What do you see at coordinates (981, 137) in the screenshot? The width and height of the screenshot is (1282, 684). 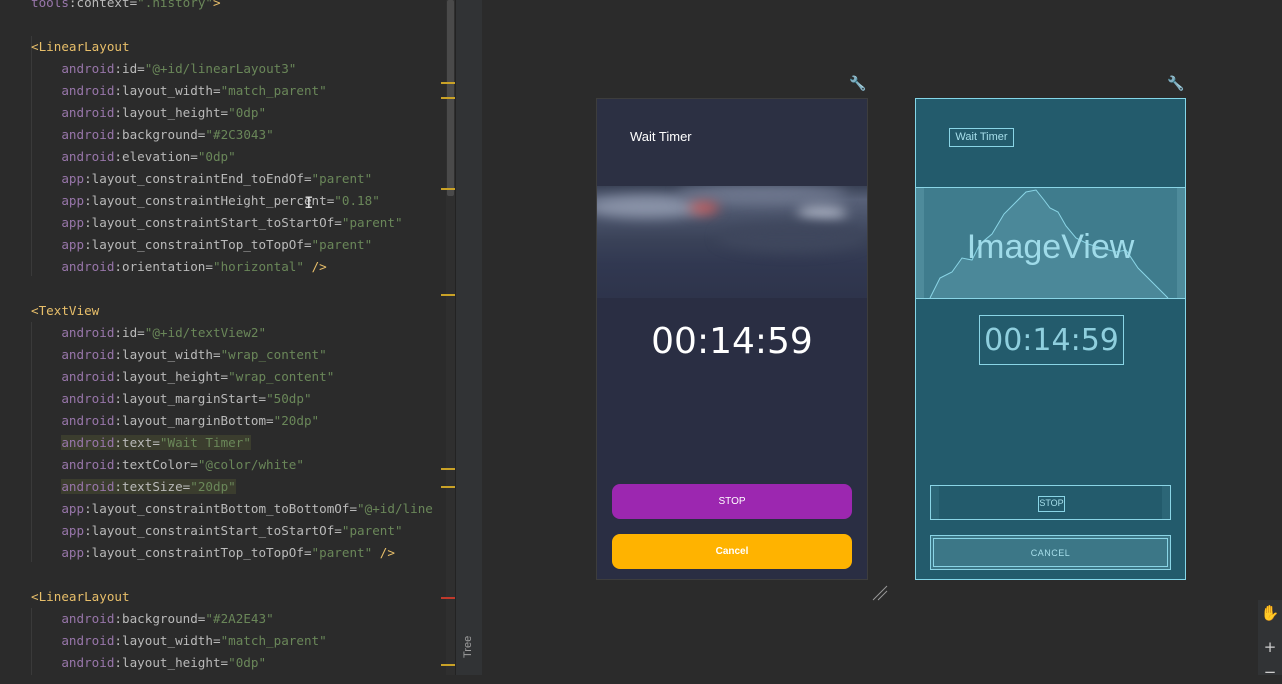 I see `blueprint-title-text: Wait Timer` at bounding box center [981, 137].